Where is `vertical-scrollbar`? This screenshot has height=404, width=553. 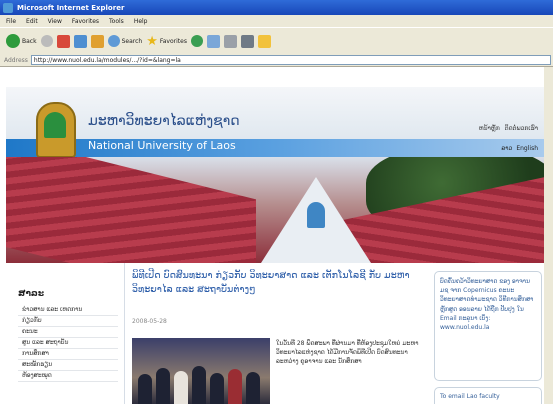
vertical-scrollbar is located at coordinates (548, 235).